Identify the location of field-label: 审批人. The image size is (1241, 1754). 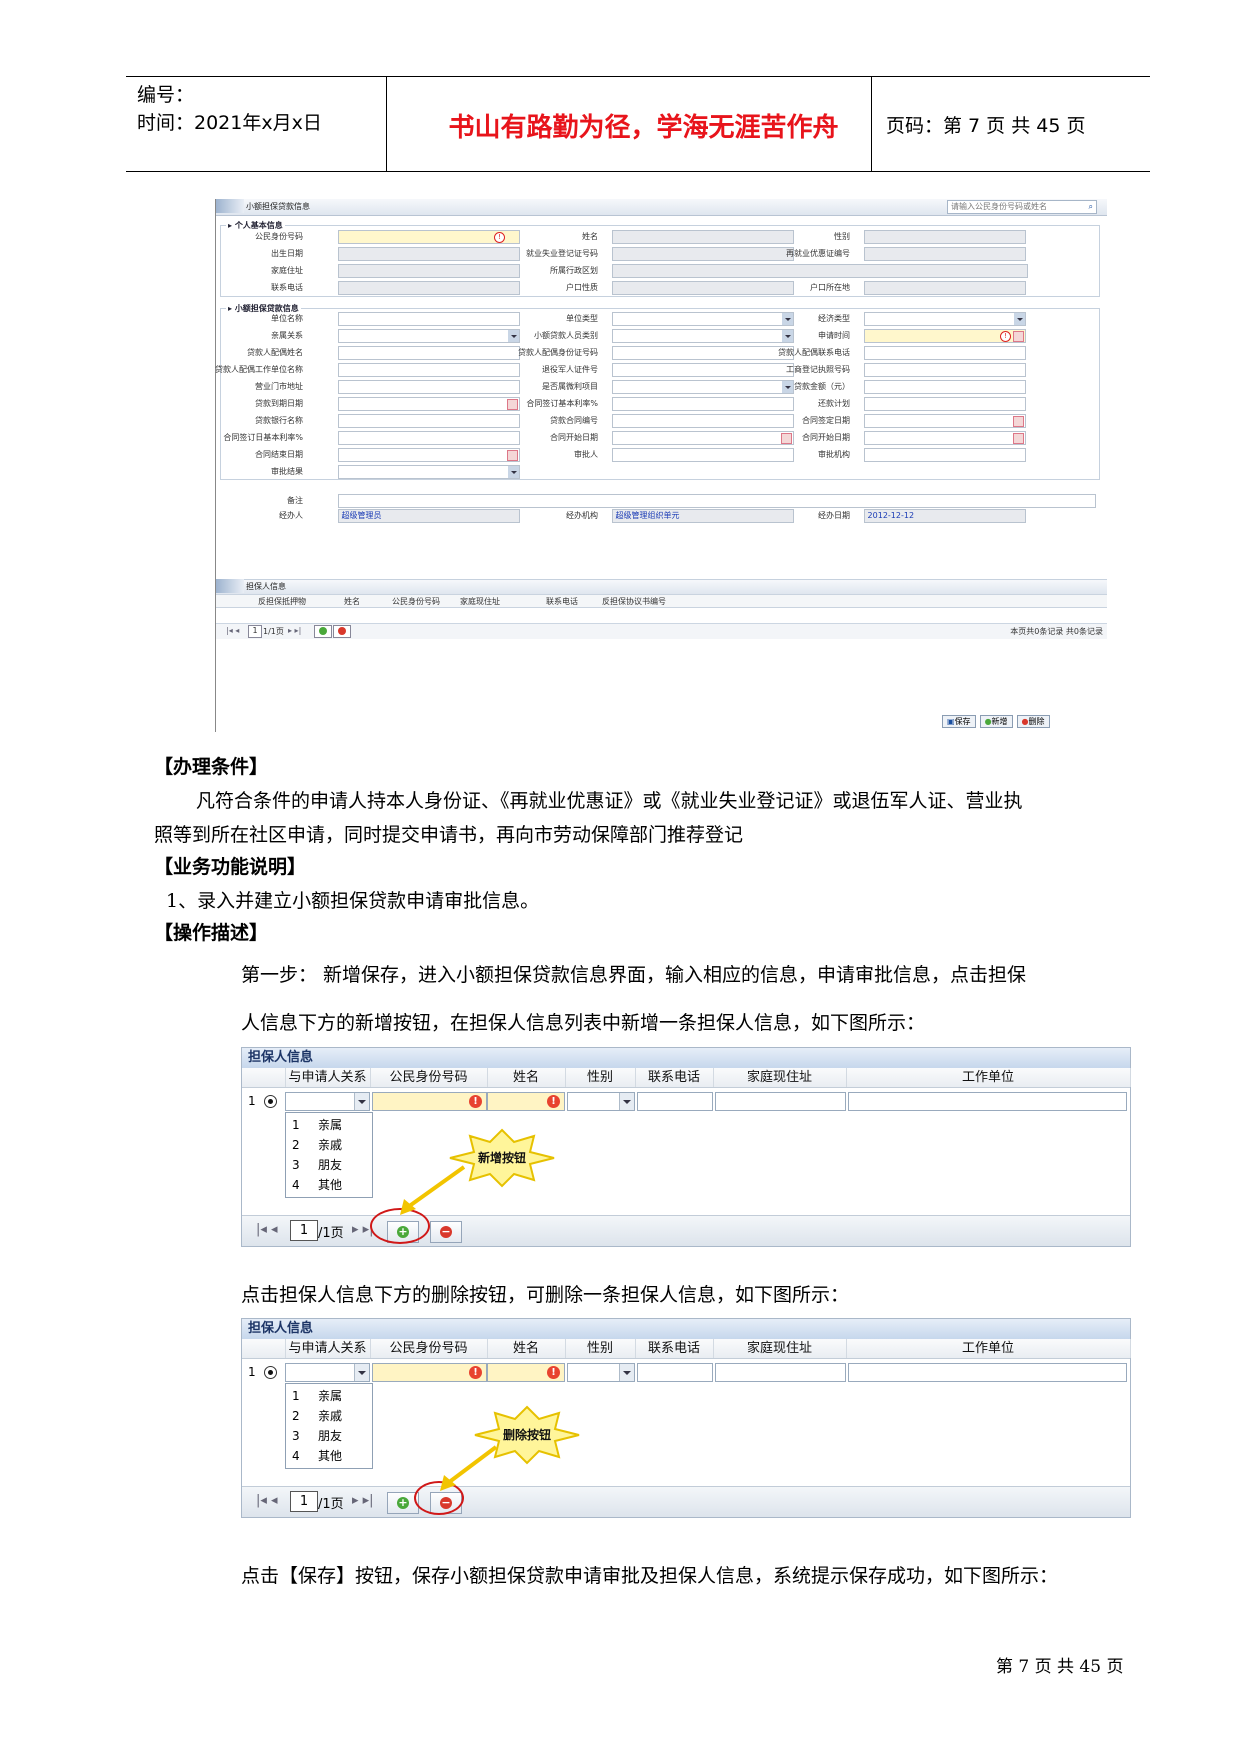
(586, 454).